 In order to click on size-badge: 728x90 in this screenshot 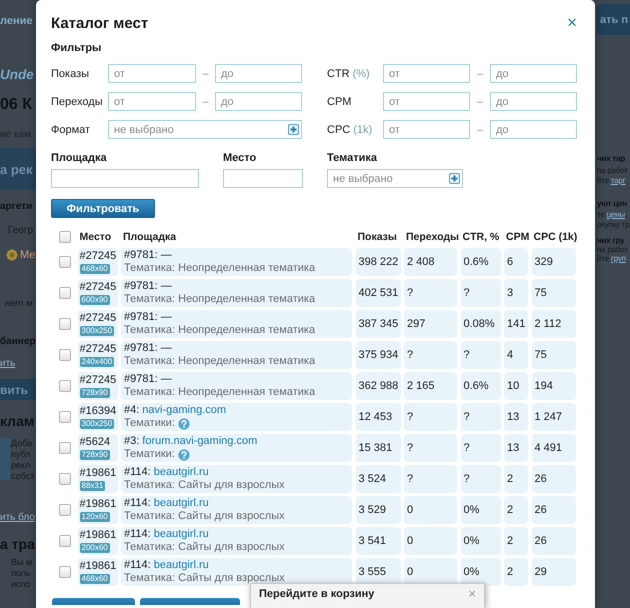, I will do `click(95, 455)`.